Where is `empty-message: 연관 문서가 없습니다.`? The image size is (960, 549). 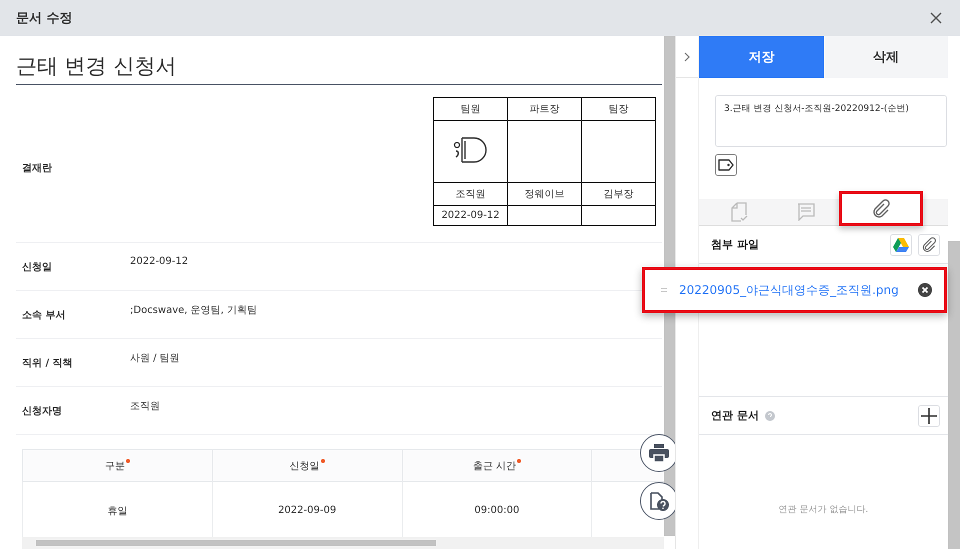
empty-message: 연관 문서가 없습니다. is located at coordinates (824, 510).